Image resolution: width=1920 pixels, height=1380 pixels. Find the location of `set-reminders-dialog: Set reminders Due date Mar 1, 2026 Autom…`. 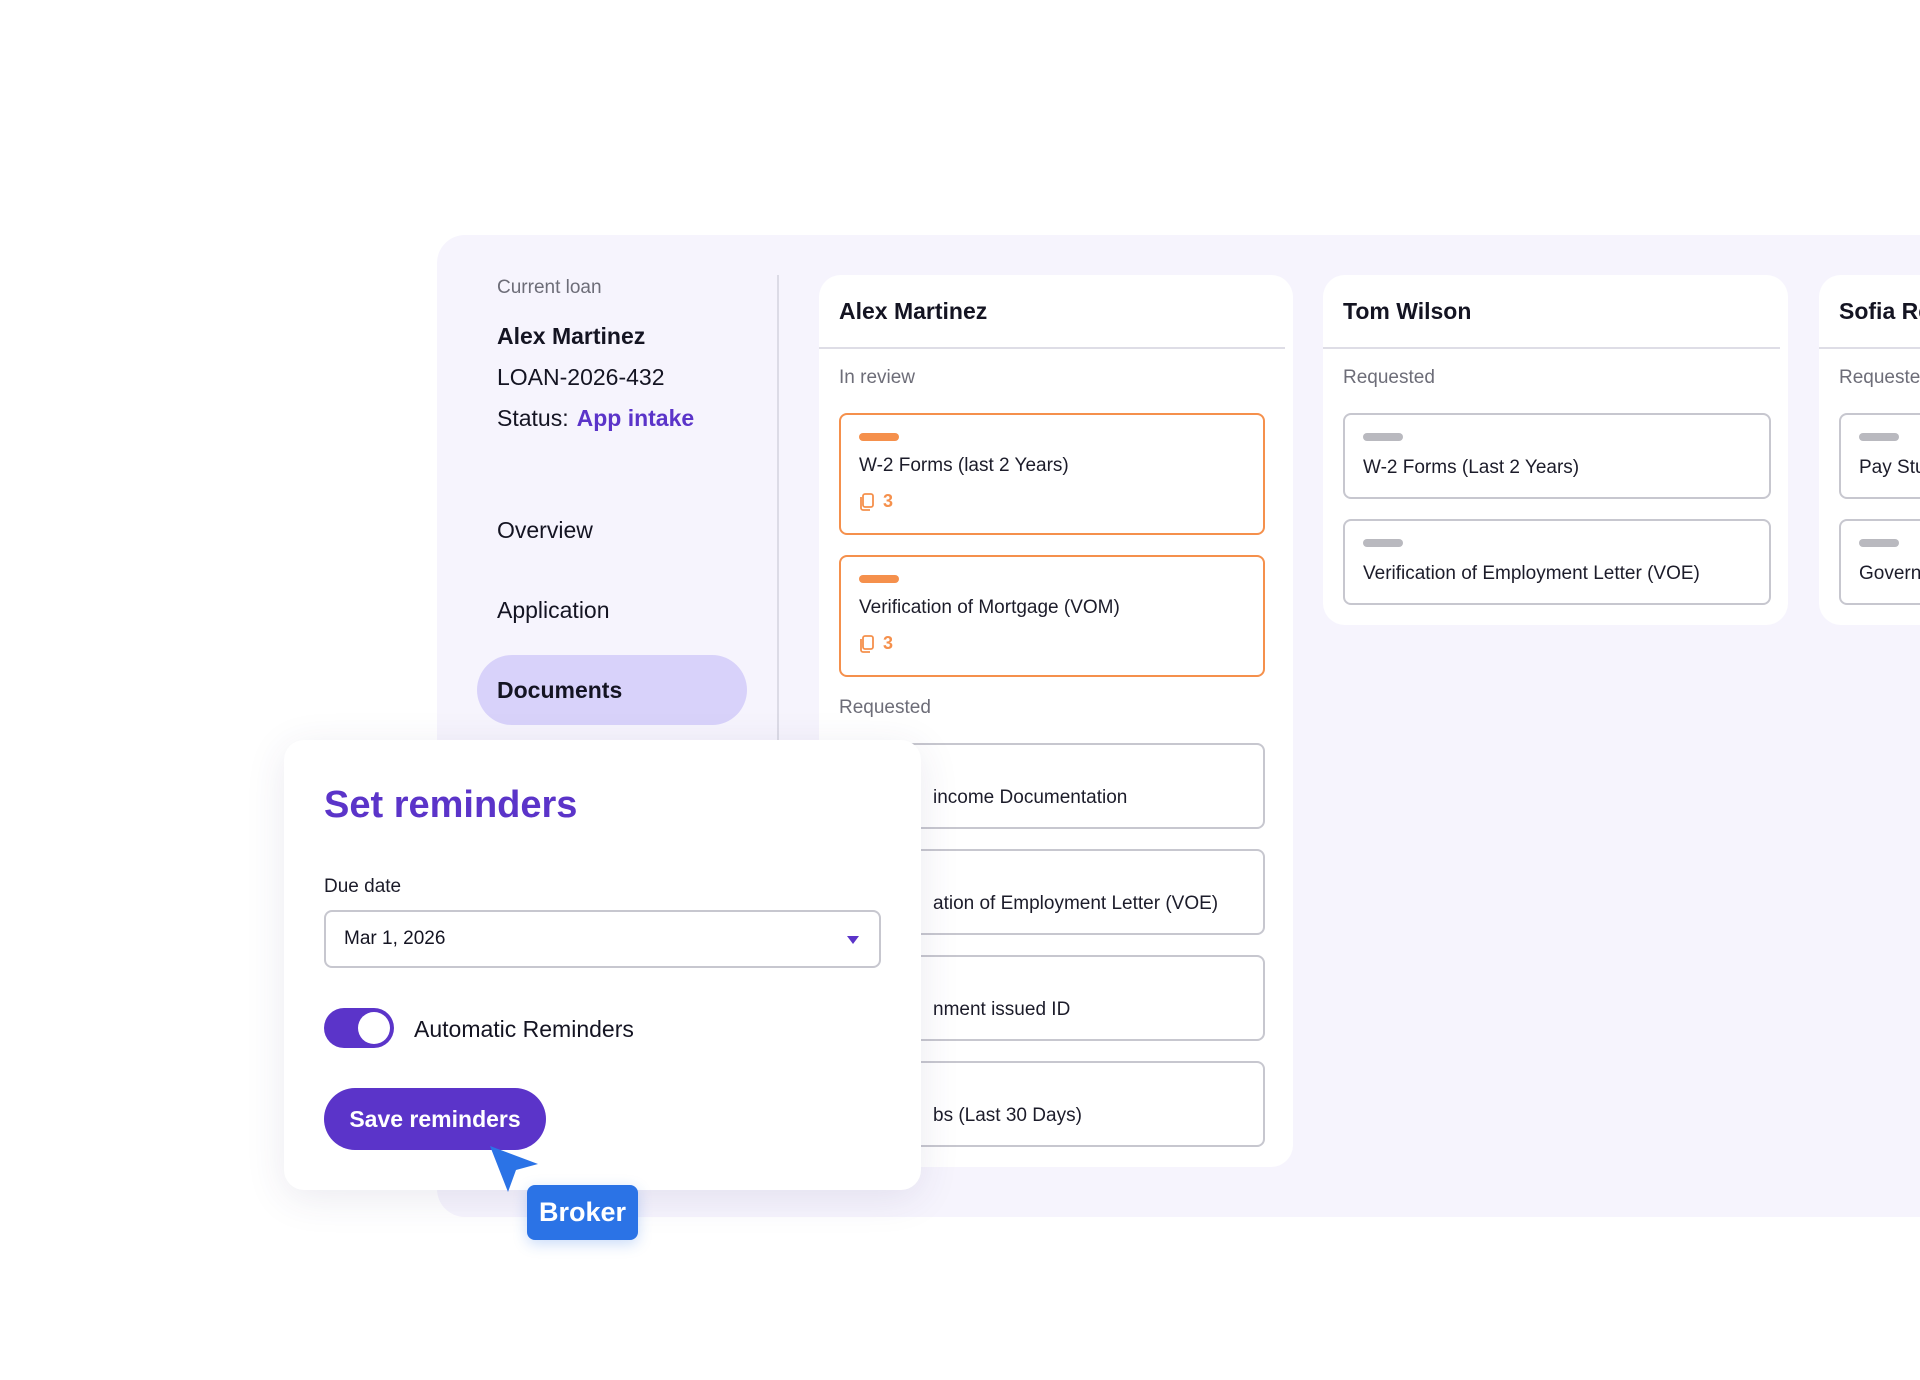

set-reminders-dialog: Set reminders Due date Mar 1, 2026 Autom… is located at coordinates (602, 965).